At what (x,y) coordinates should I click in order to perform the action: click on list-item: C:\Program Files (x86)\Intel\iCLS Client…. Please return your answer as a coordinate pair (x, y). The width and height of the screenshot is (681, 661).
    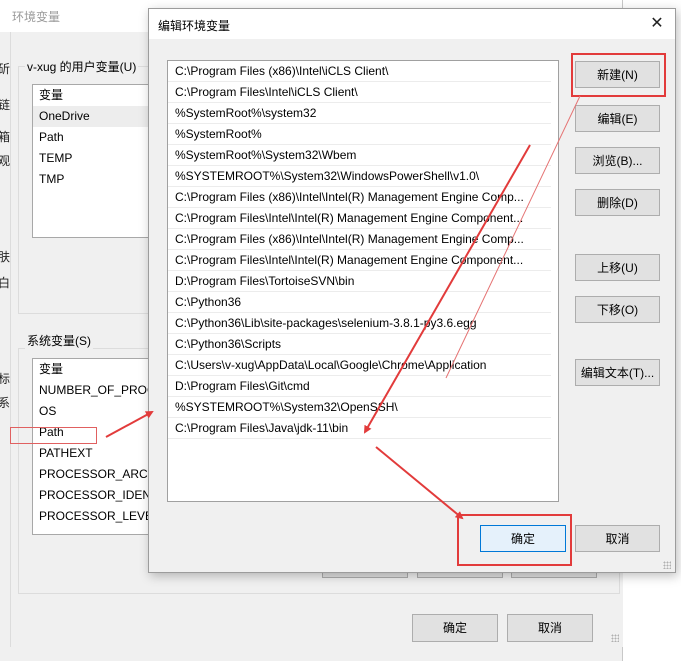
    Looking at the image, I should click on (359, 71).